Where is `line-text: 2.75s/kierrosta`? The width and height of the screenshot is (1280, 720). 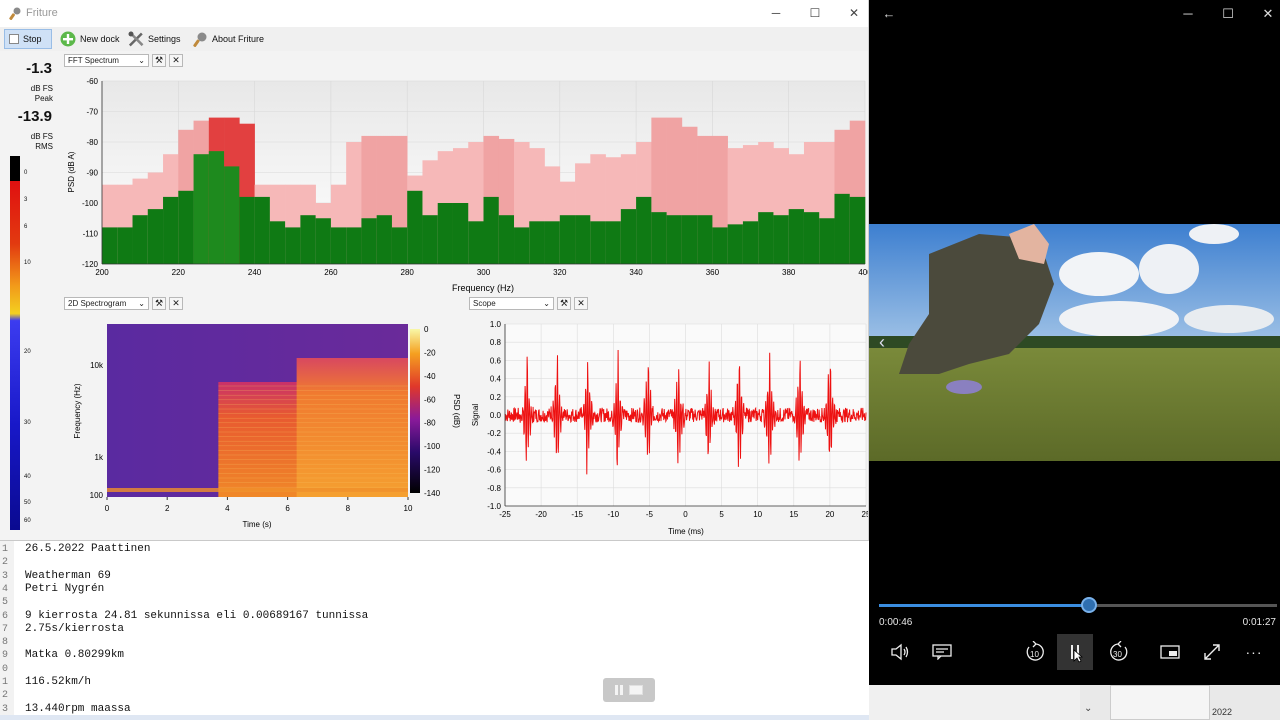
line-text: 2.75s/kierrosta is located at coordinates (75, 628).